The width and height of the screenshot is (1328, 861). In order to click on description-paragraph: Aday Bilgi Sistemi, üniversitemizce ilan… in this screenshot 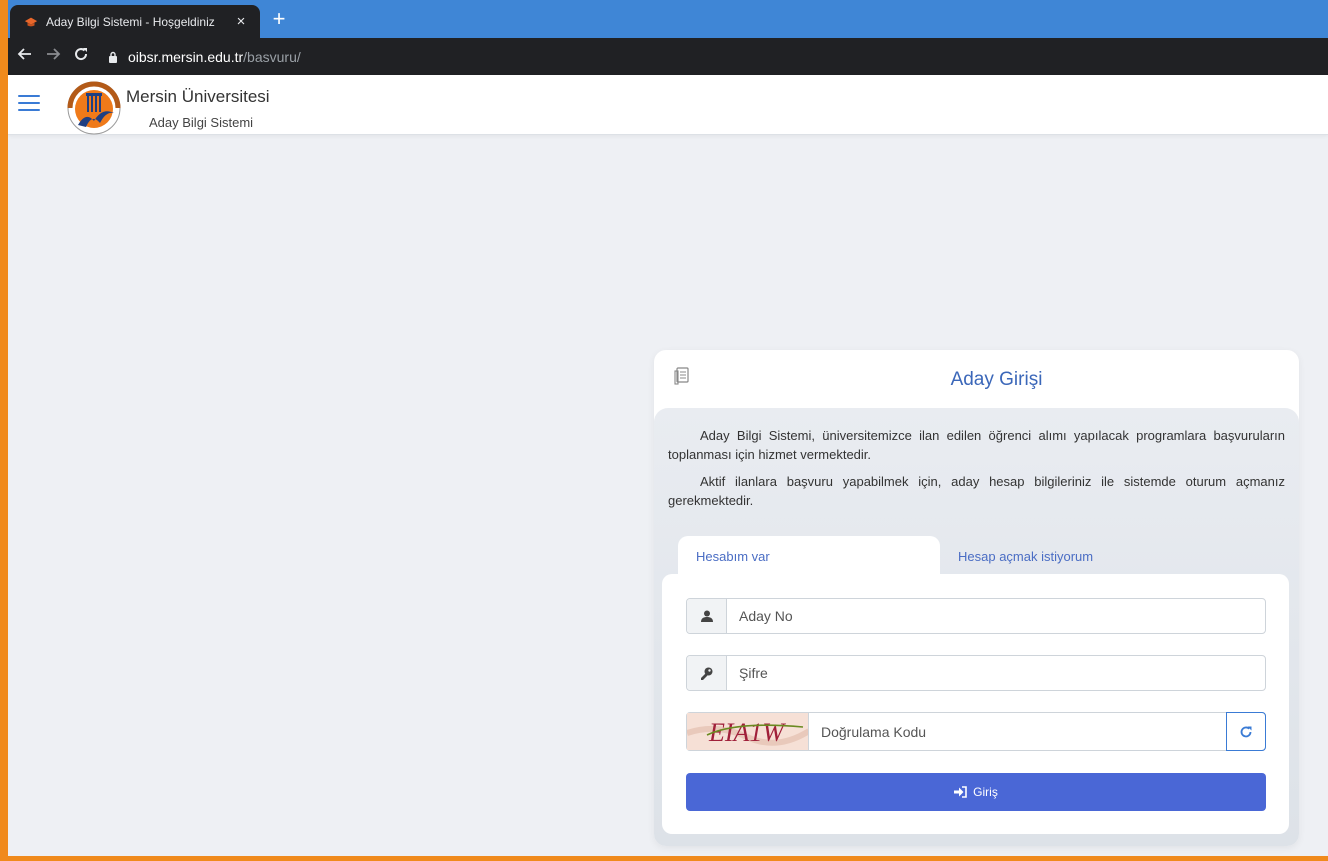, I will do `click(976, 445)`.